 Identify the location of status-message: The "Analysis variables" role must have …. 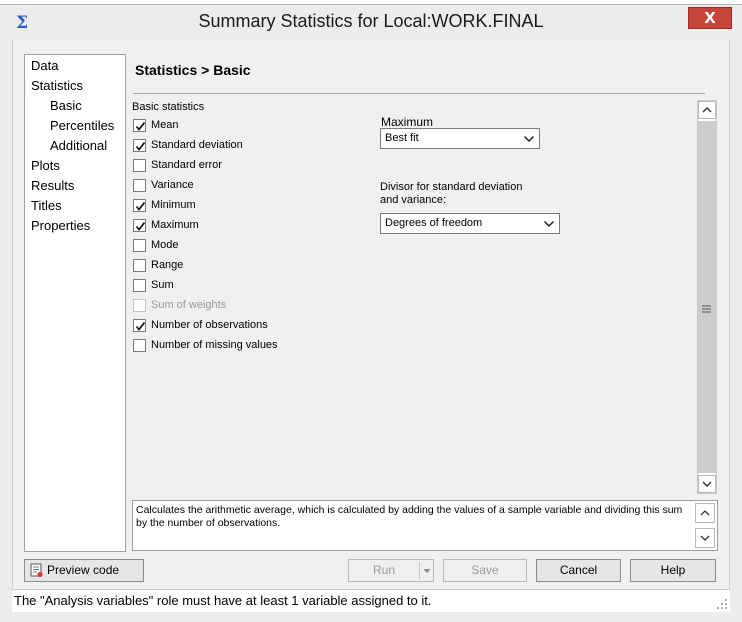
(223, 600).